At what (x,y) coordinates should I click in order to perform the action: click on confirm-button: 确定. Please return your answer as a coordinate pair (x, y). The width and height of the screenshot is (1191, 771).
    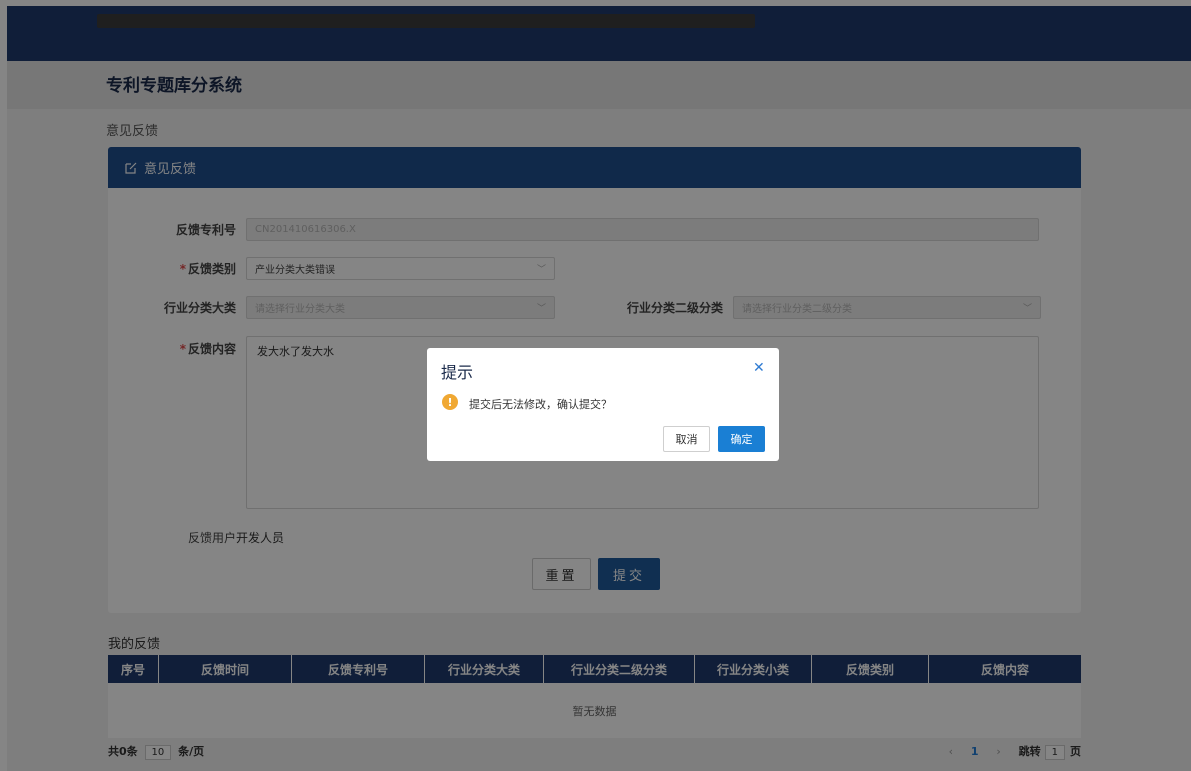
    Looking at the image, I should click on (741, 439).